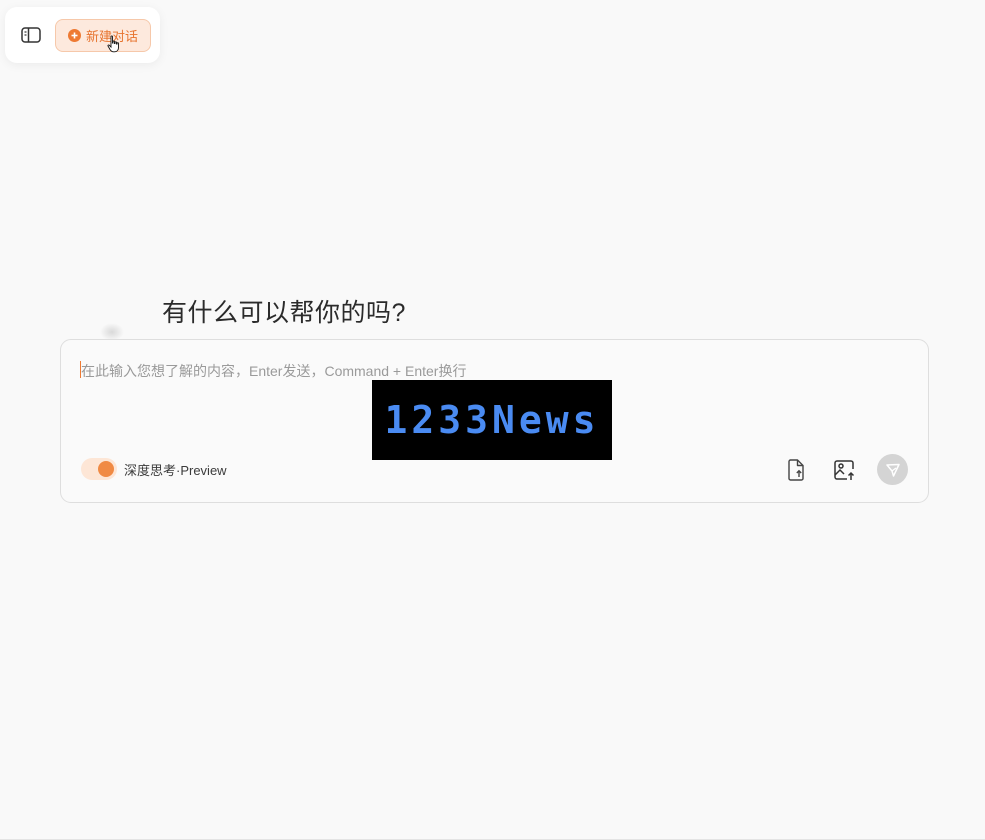 The height and width of the screenshot is (840, 985). I want to click on toggle-switch, so click(99, 469).